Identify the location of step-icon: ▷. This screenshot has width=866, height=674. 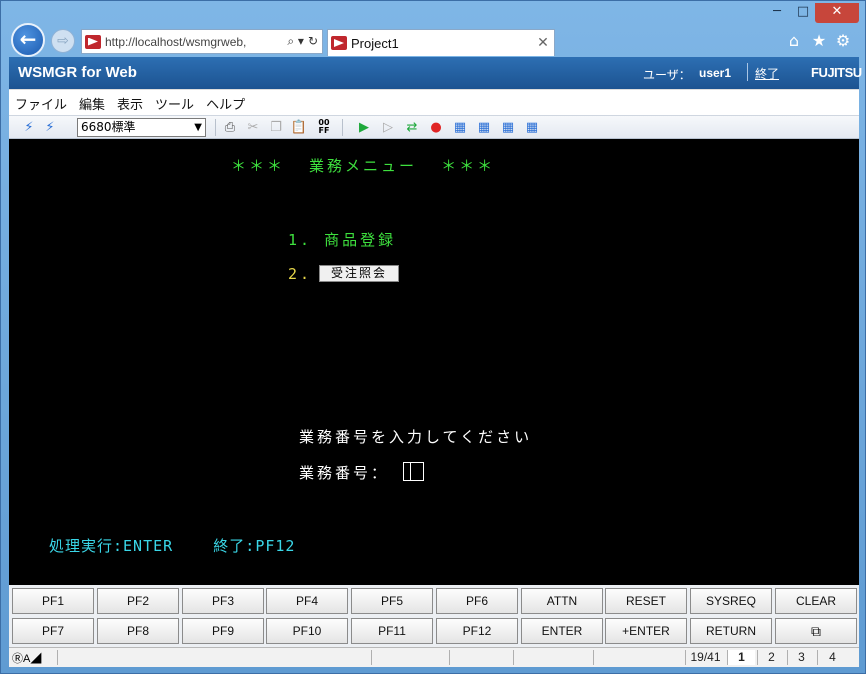
(388, 127).